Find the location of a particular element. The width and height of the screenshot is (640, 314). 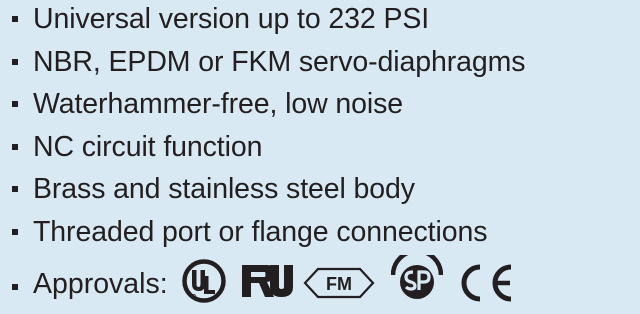

csa-mark-icon is located at coordinates (417, 280).